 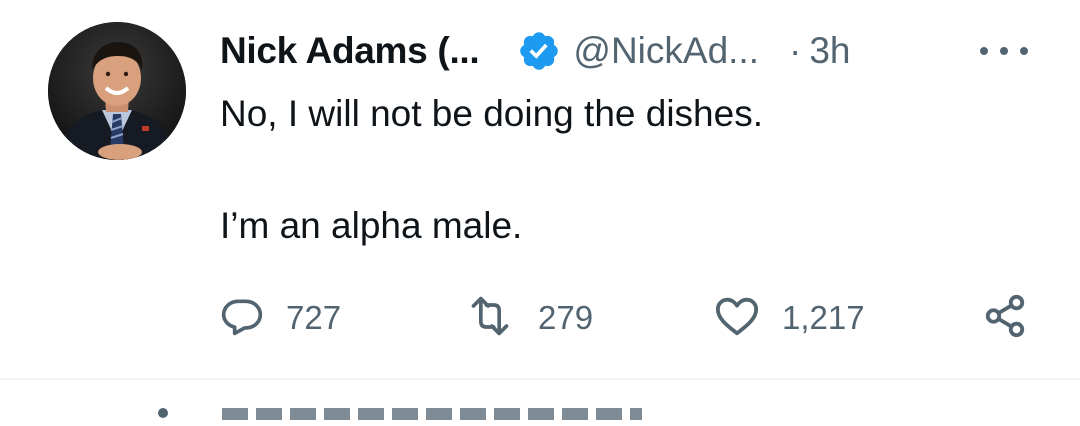 I want to click on like-button: 1,217, so click(x=789, y=318).